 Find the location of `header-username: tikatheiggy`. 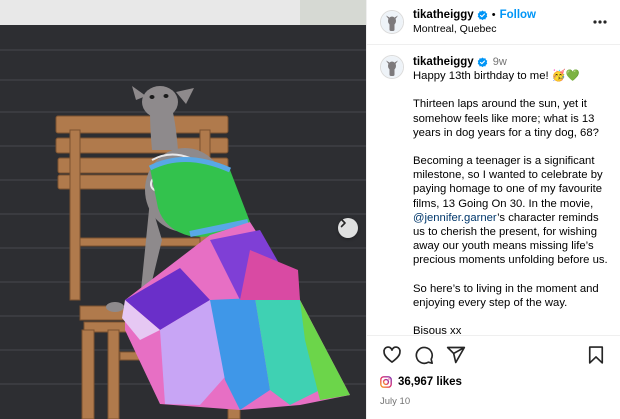

header-username: tikatheiggy is located at coordinates (443, 15).